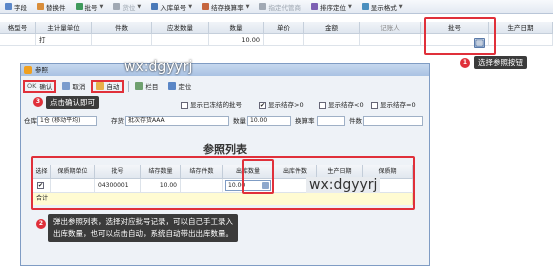 The height and width of the screenshot is (266, 553). I want to click on locate-button: 定位, so click(179, 86).